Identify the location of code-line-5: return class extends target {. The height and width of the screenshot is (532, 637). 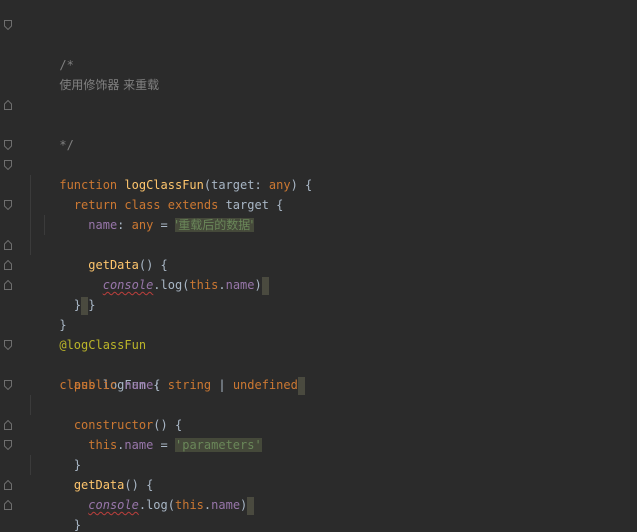
(320, 183).